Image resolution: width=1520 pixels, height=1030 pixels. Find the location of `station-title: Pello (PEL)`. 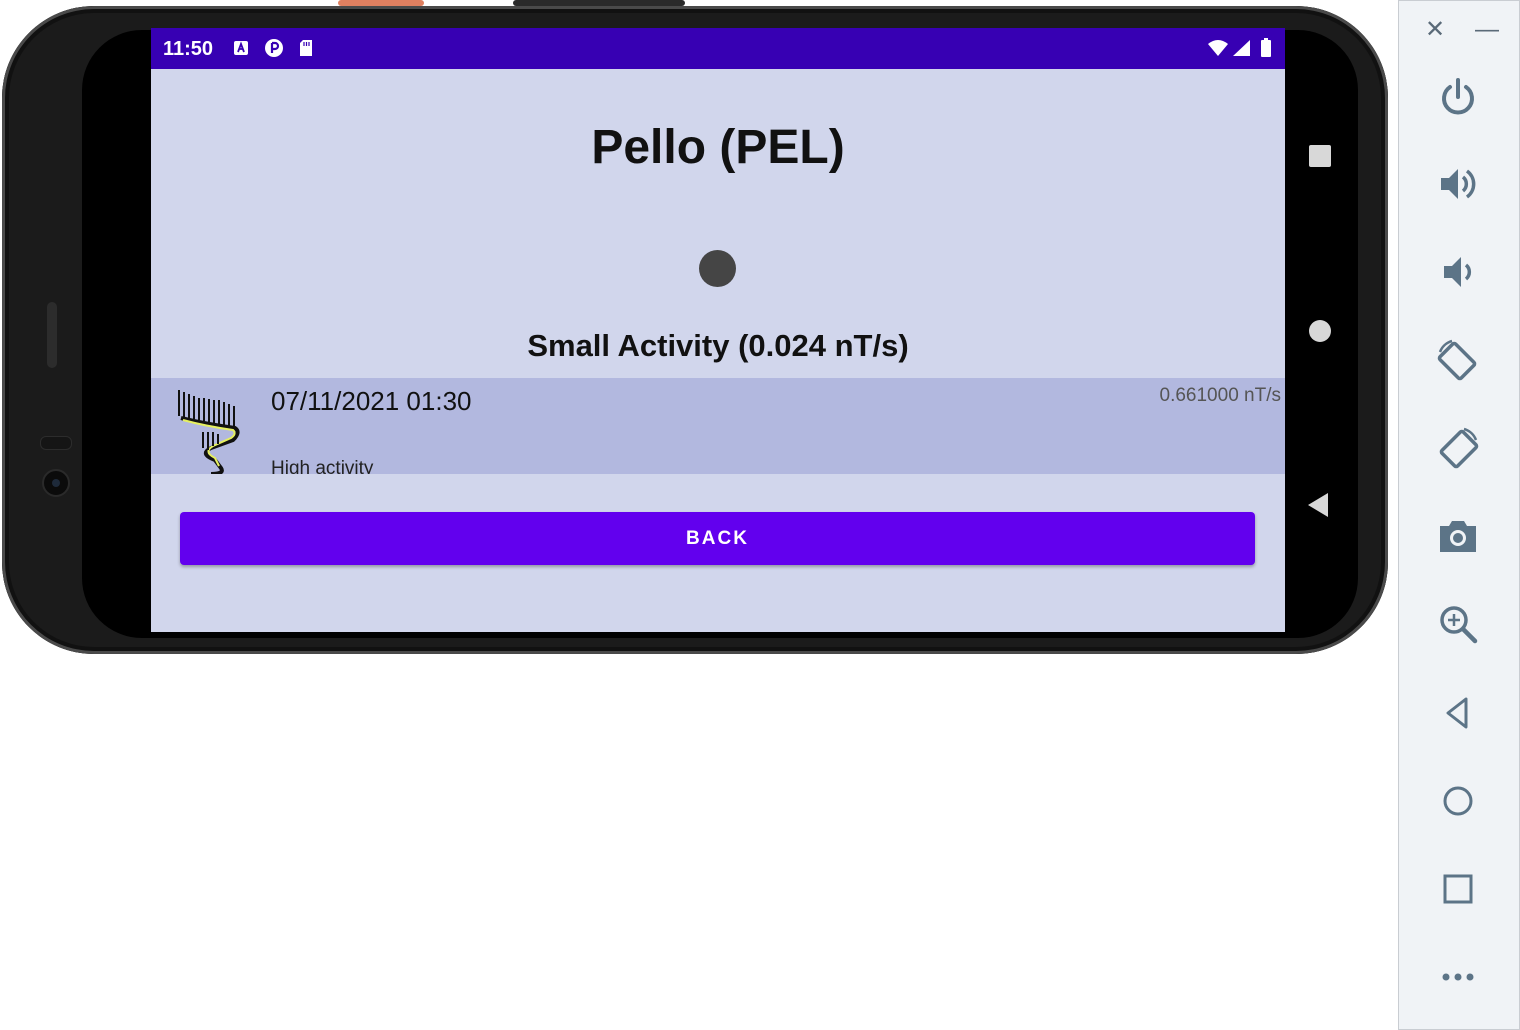

station-title: Pello (PEL) is located at coordinates (718, 147).